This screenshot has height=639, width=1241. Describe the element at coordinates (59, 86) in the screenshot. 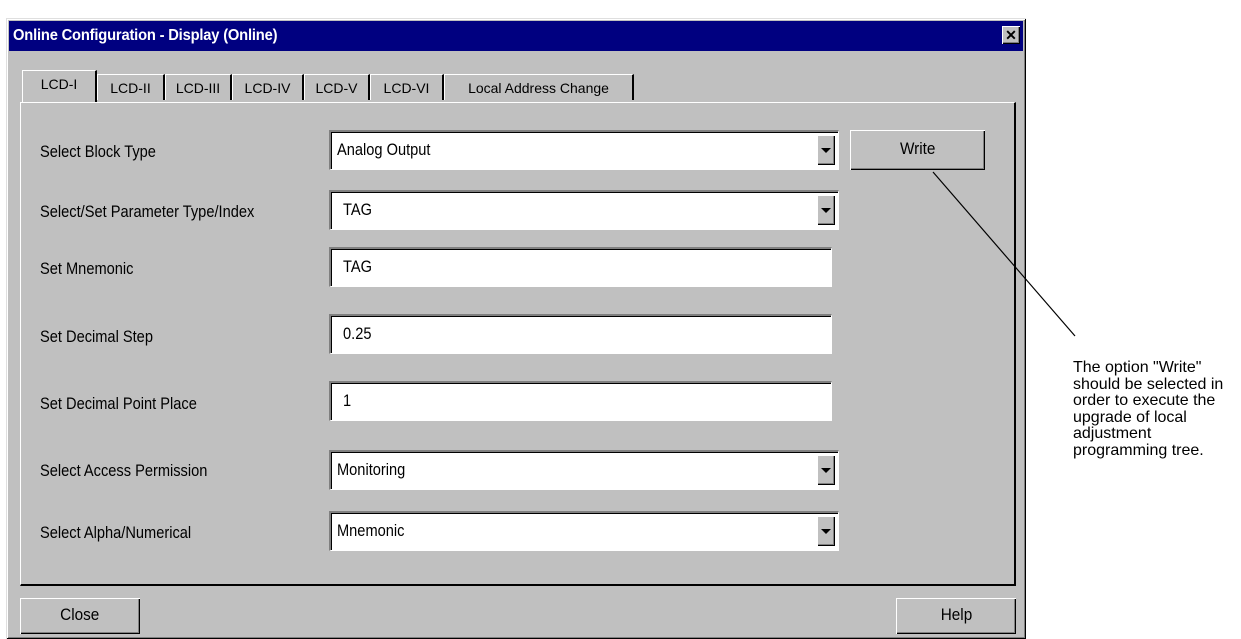

I see `tab-lcd-i: LCD-I` at that location.